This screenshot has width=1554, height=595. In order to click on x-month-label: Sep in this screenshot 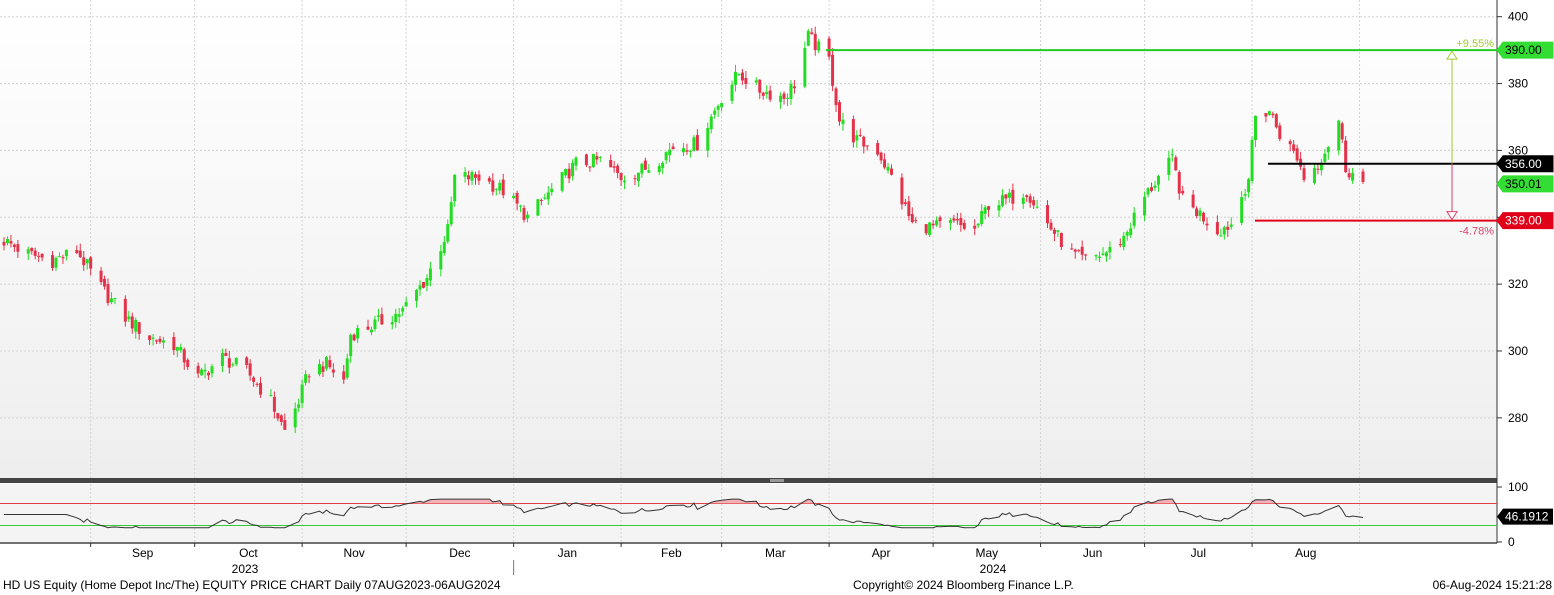, I will do `click(143, 553)`.